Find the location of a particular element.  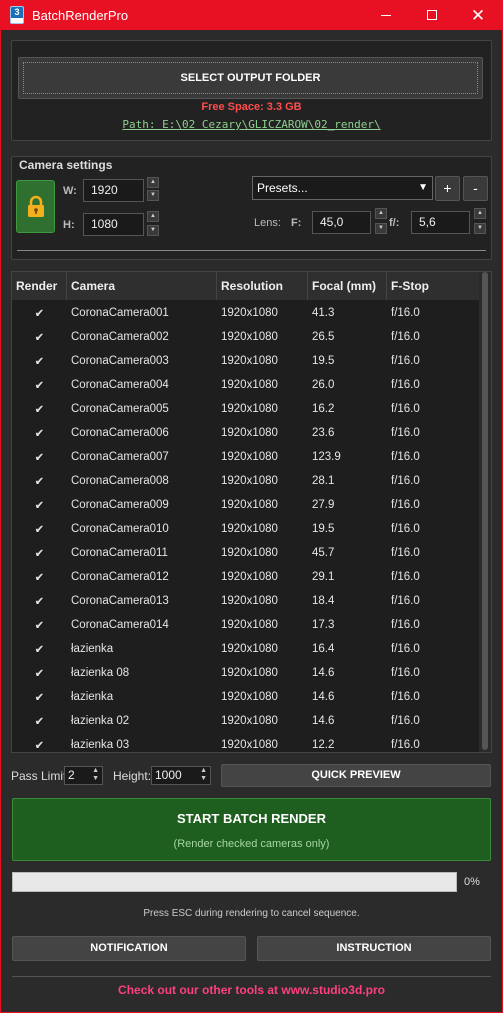

output-path-link: Path: E:\02 Cezary\GLICZAROW\02_render\ is located at coordinates (251, 124).